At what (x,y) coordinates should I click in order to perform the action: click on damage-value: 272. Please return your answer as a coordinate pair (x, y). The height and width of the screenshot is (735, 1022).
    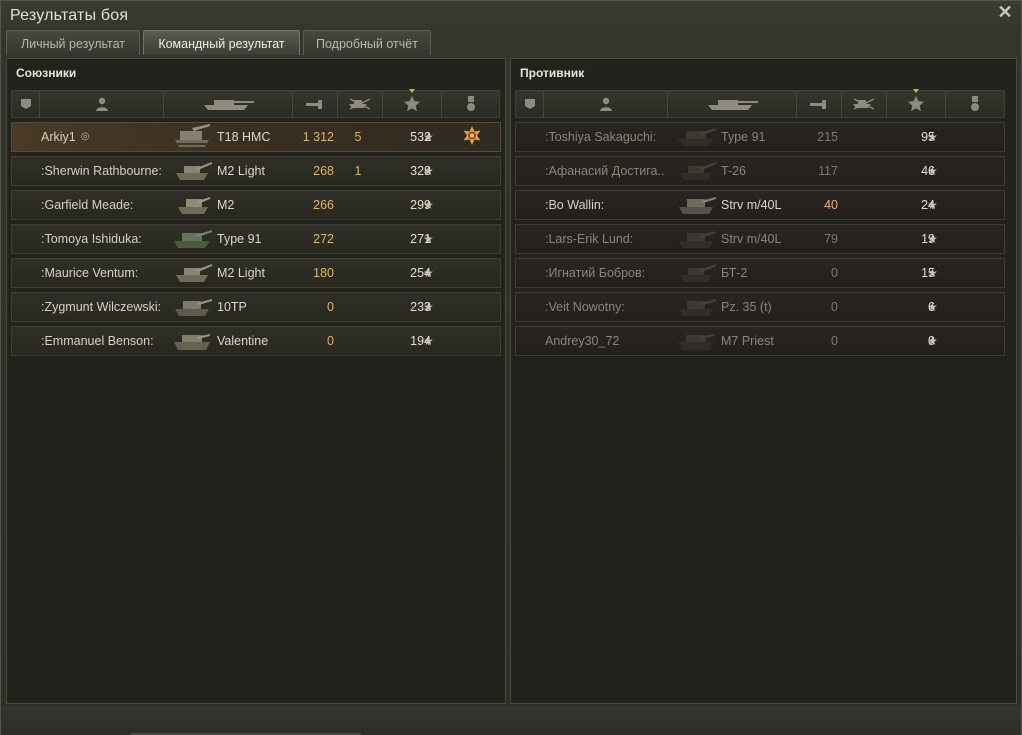
    Looking at the image, I should click on (323, 239).